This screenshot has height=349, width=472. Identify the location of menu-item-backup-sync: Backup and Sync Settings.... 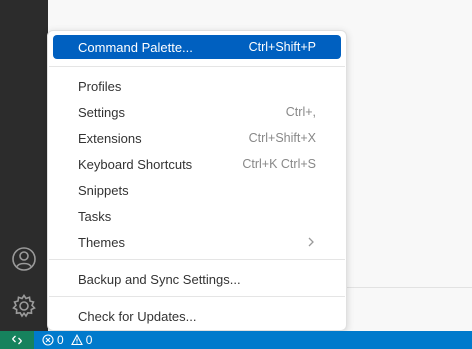
(197, 279).